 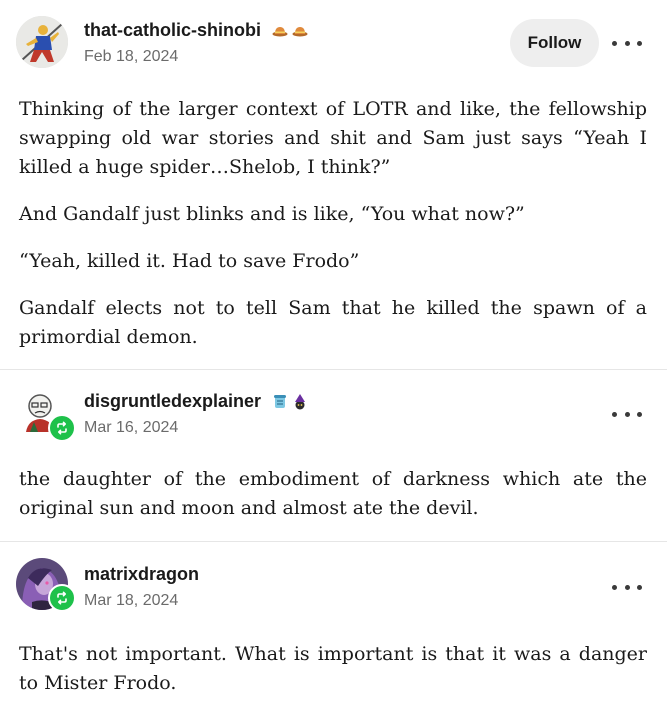 I want to click on post-header: disgruntledexplainer Mar 16, 2024, so click(x=333, y=410).